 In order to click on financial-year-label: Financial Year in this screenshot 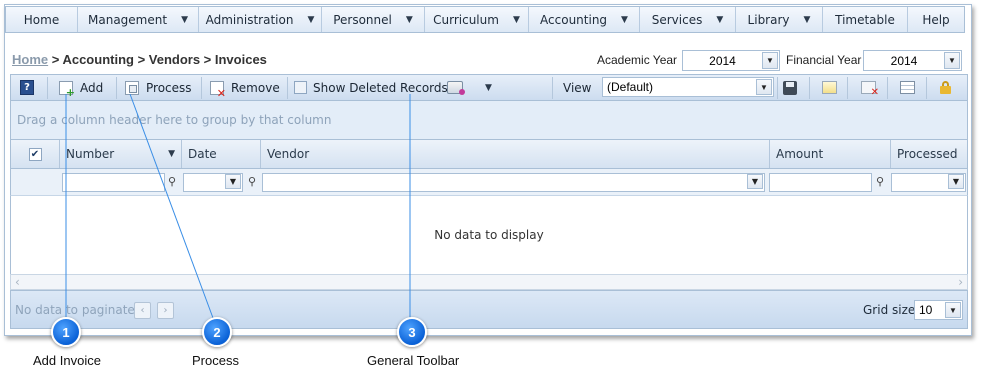, I will do `click(824, 60)`.